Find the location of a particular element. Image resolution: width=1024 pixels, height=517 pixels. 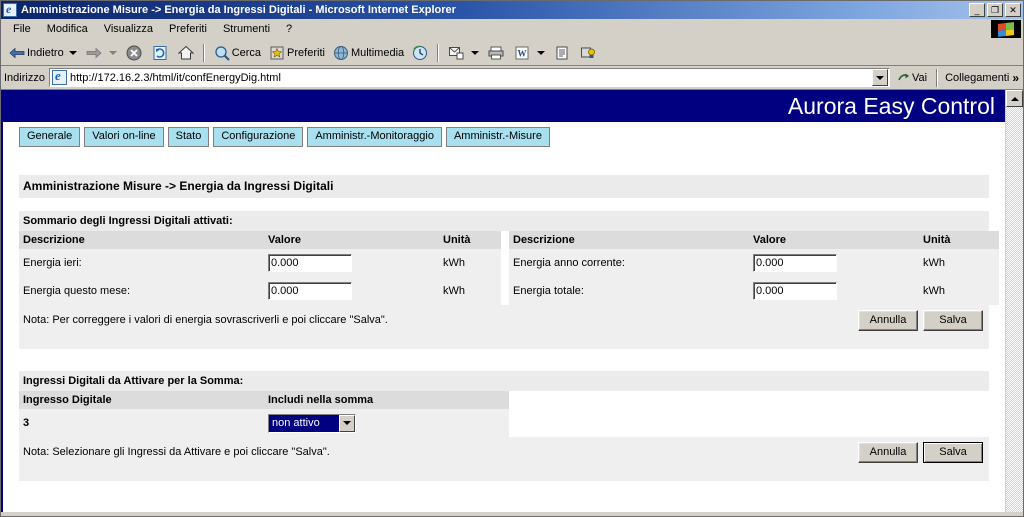

address-separator is located at coordinates (937, 77).